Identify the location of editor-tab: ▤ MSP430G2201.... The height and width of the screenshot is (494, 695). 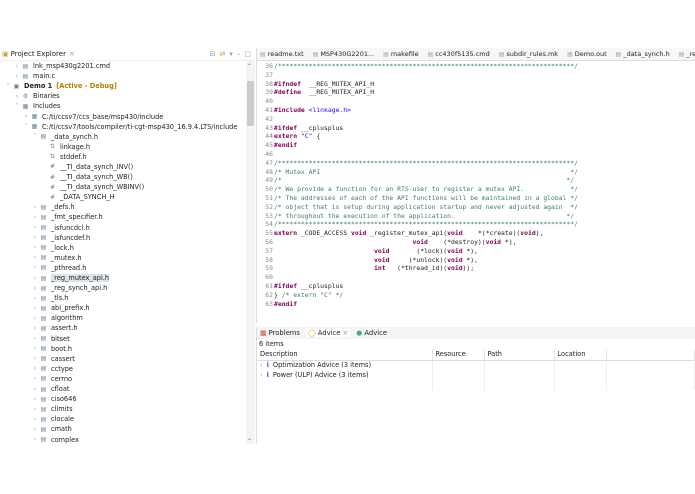
(345, 54).